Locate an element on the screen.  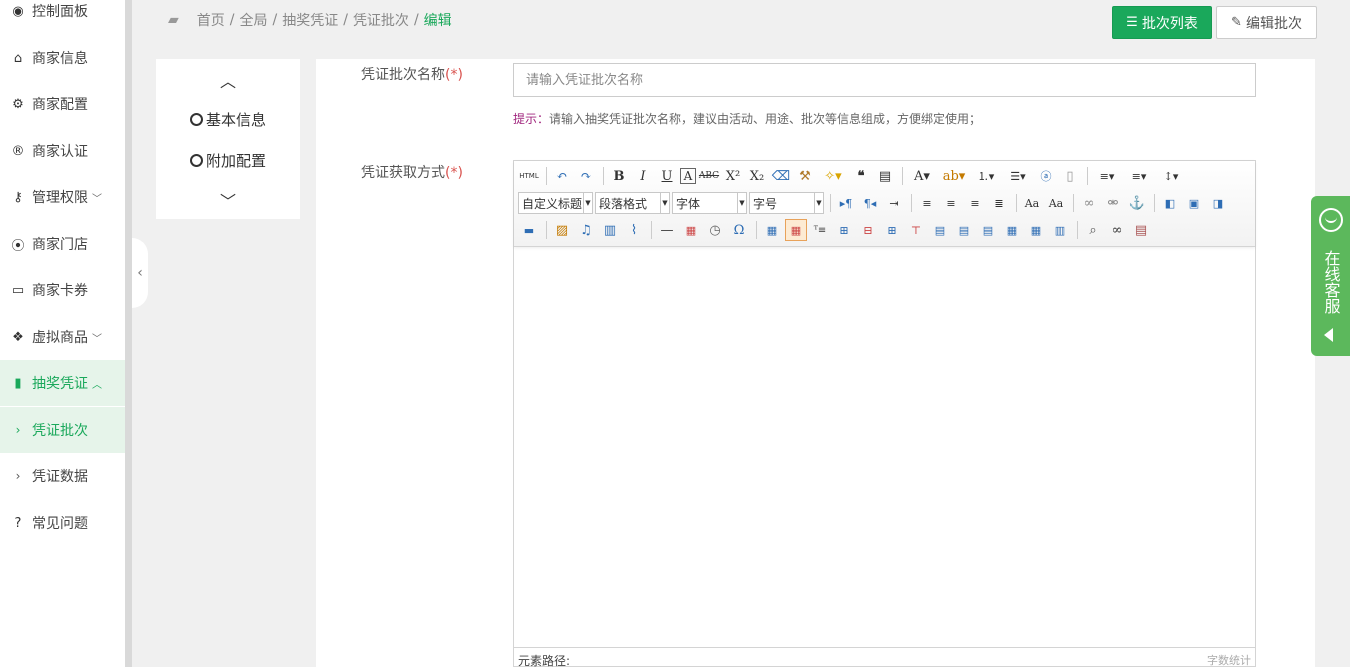
batch-list-button: ☰ 批次列表 is located at coordinates (1162, 22).